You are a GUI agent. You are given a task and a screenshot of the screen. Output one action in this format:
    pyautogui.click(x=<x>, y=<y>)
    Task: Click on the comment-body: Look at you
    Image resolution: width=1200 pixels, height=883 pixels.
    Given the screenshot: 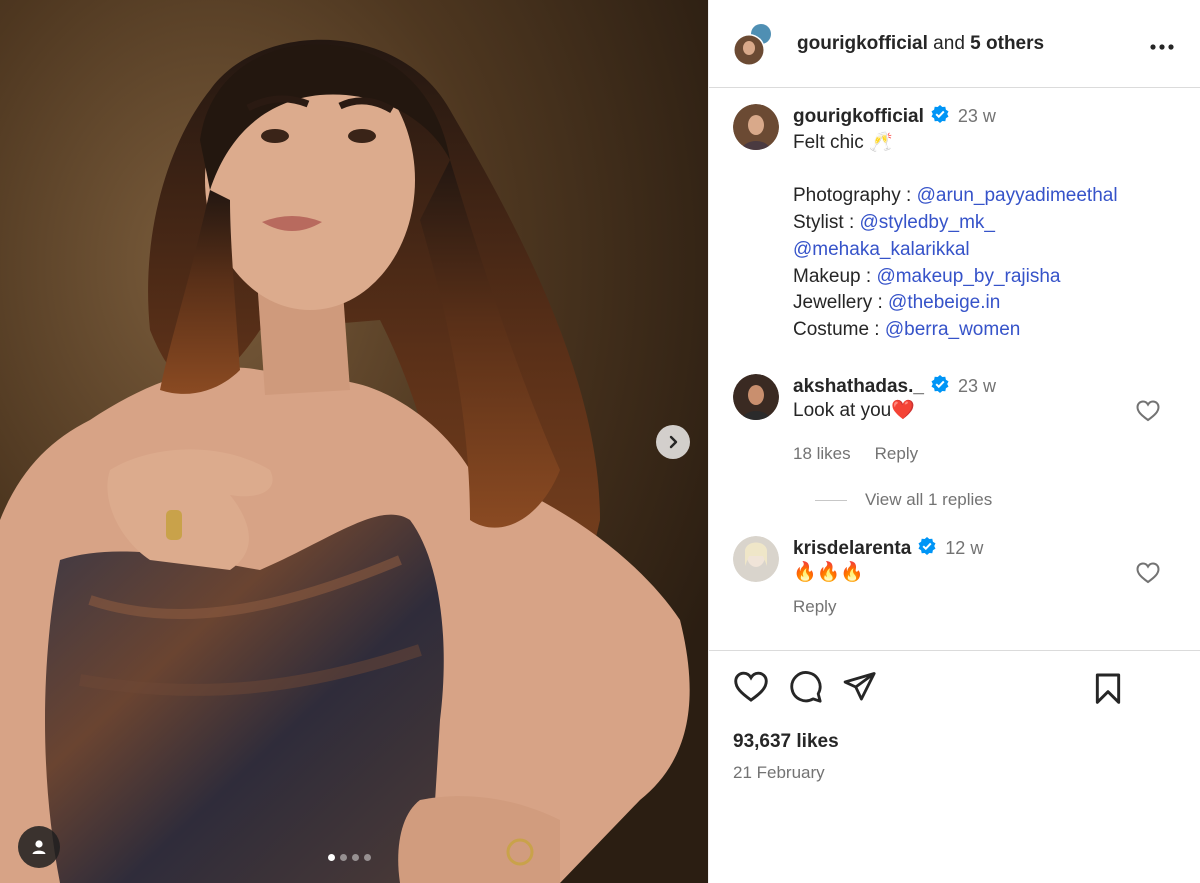 What is the action you would take?
    pyautogui.click(x=842, y=410)
    